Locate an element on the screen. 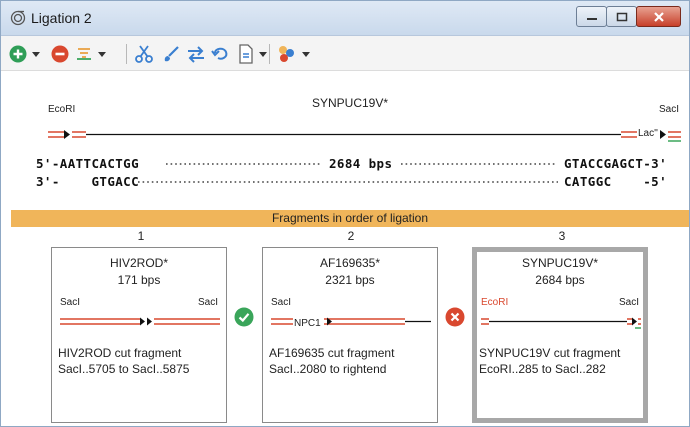  add-icon is located at coordinates (18, 54).